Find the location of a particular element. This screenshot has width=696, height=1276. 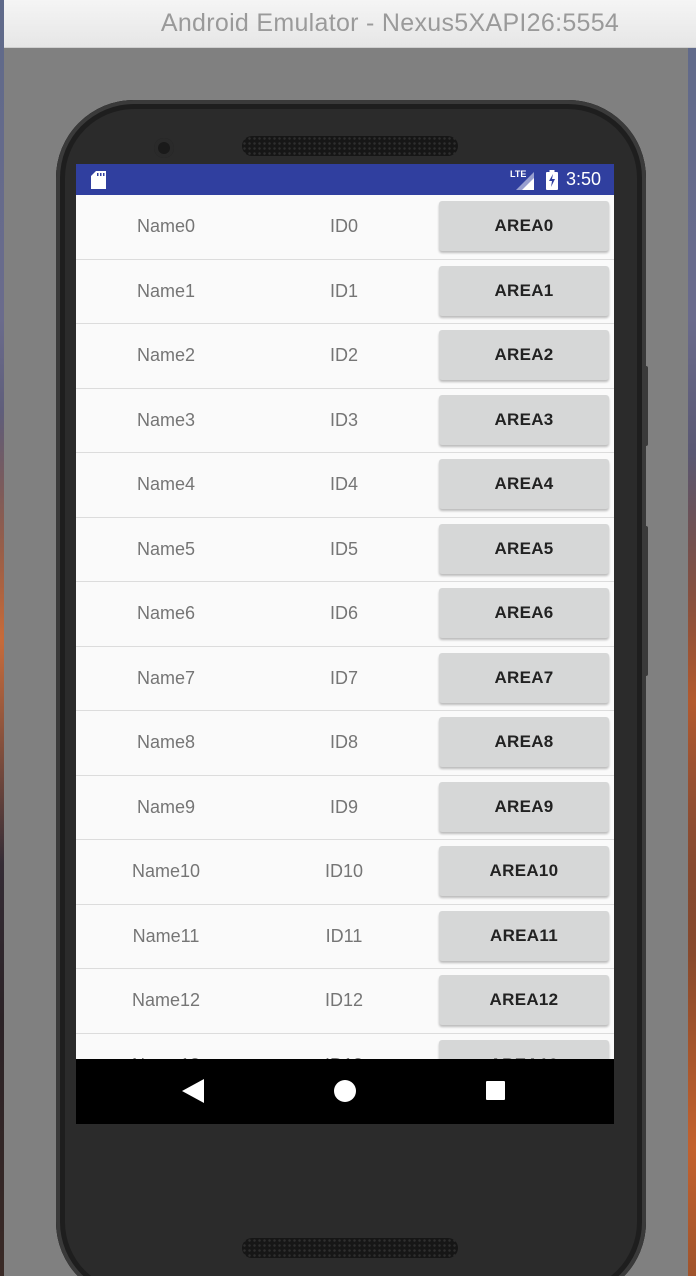

item-id: ID12 is located at coordinates (344, 1000).